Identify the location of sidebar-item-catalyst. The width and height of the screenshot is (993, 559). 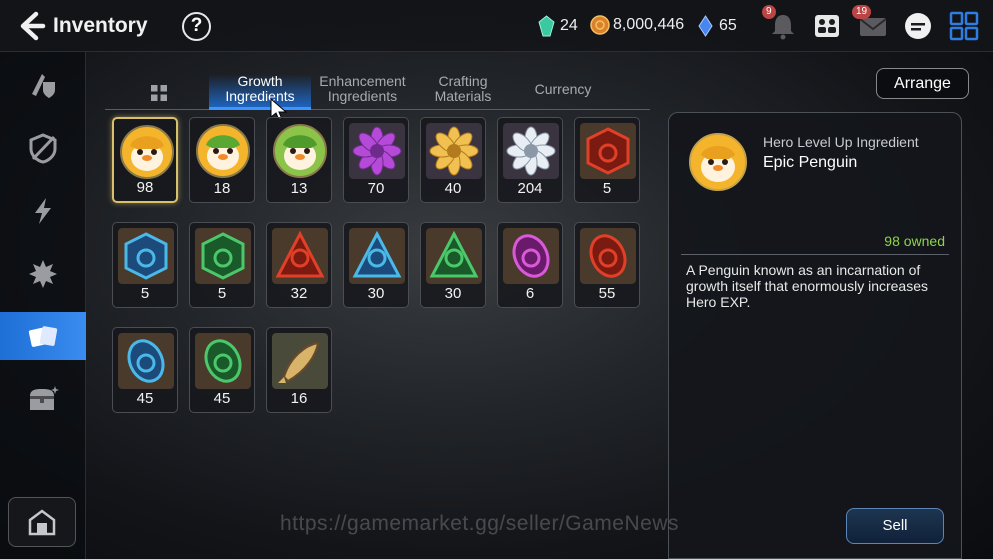
(43, 211).